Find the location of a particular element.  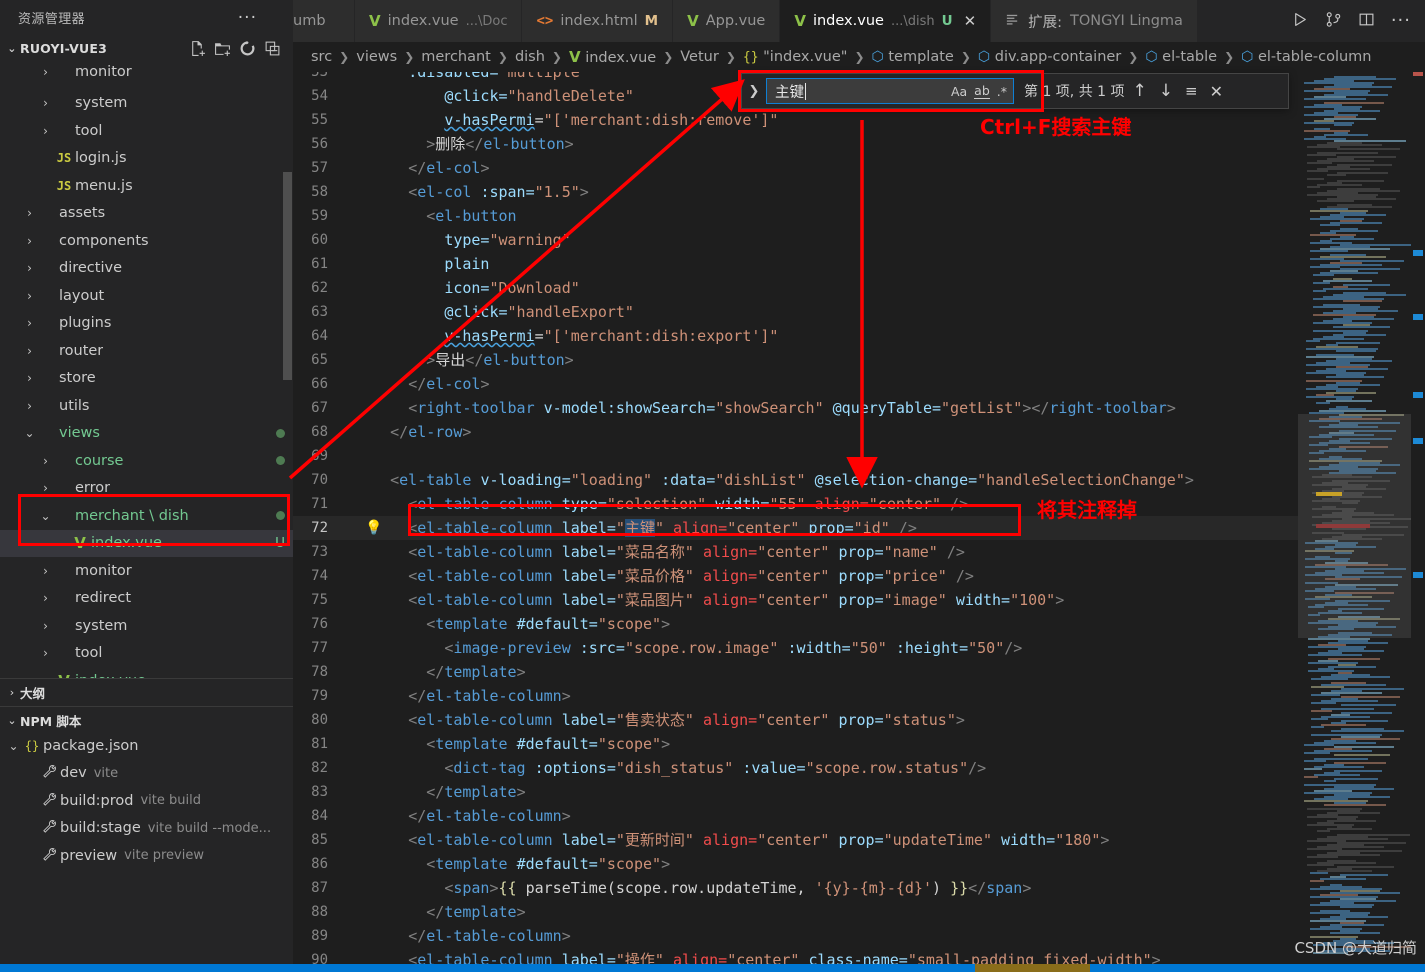

tree-item-directive: › directive is located at coordinates (146, 269).